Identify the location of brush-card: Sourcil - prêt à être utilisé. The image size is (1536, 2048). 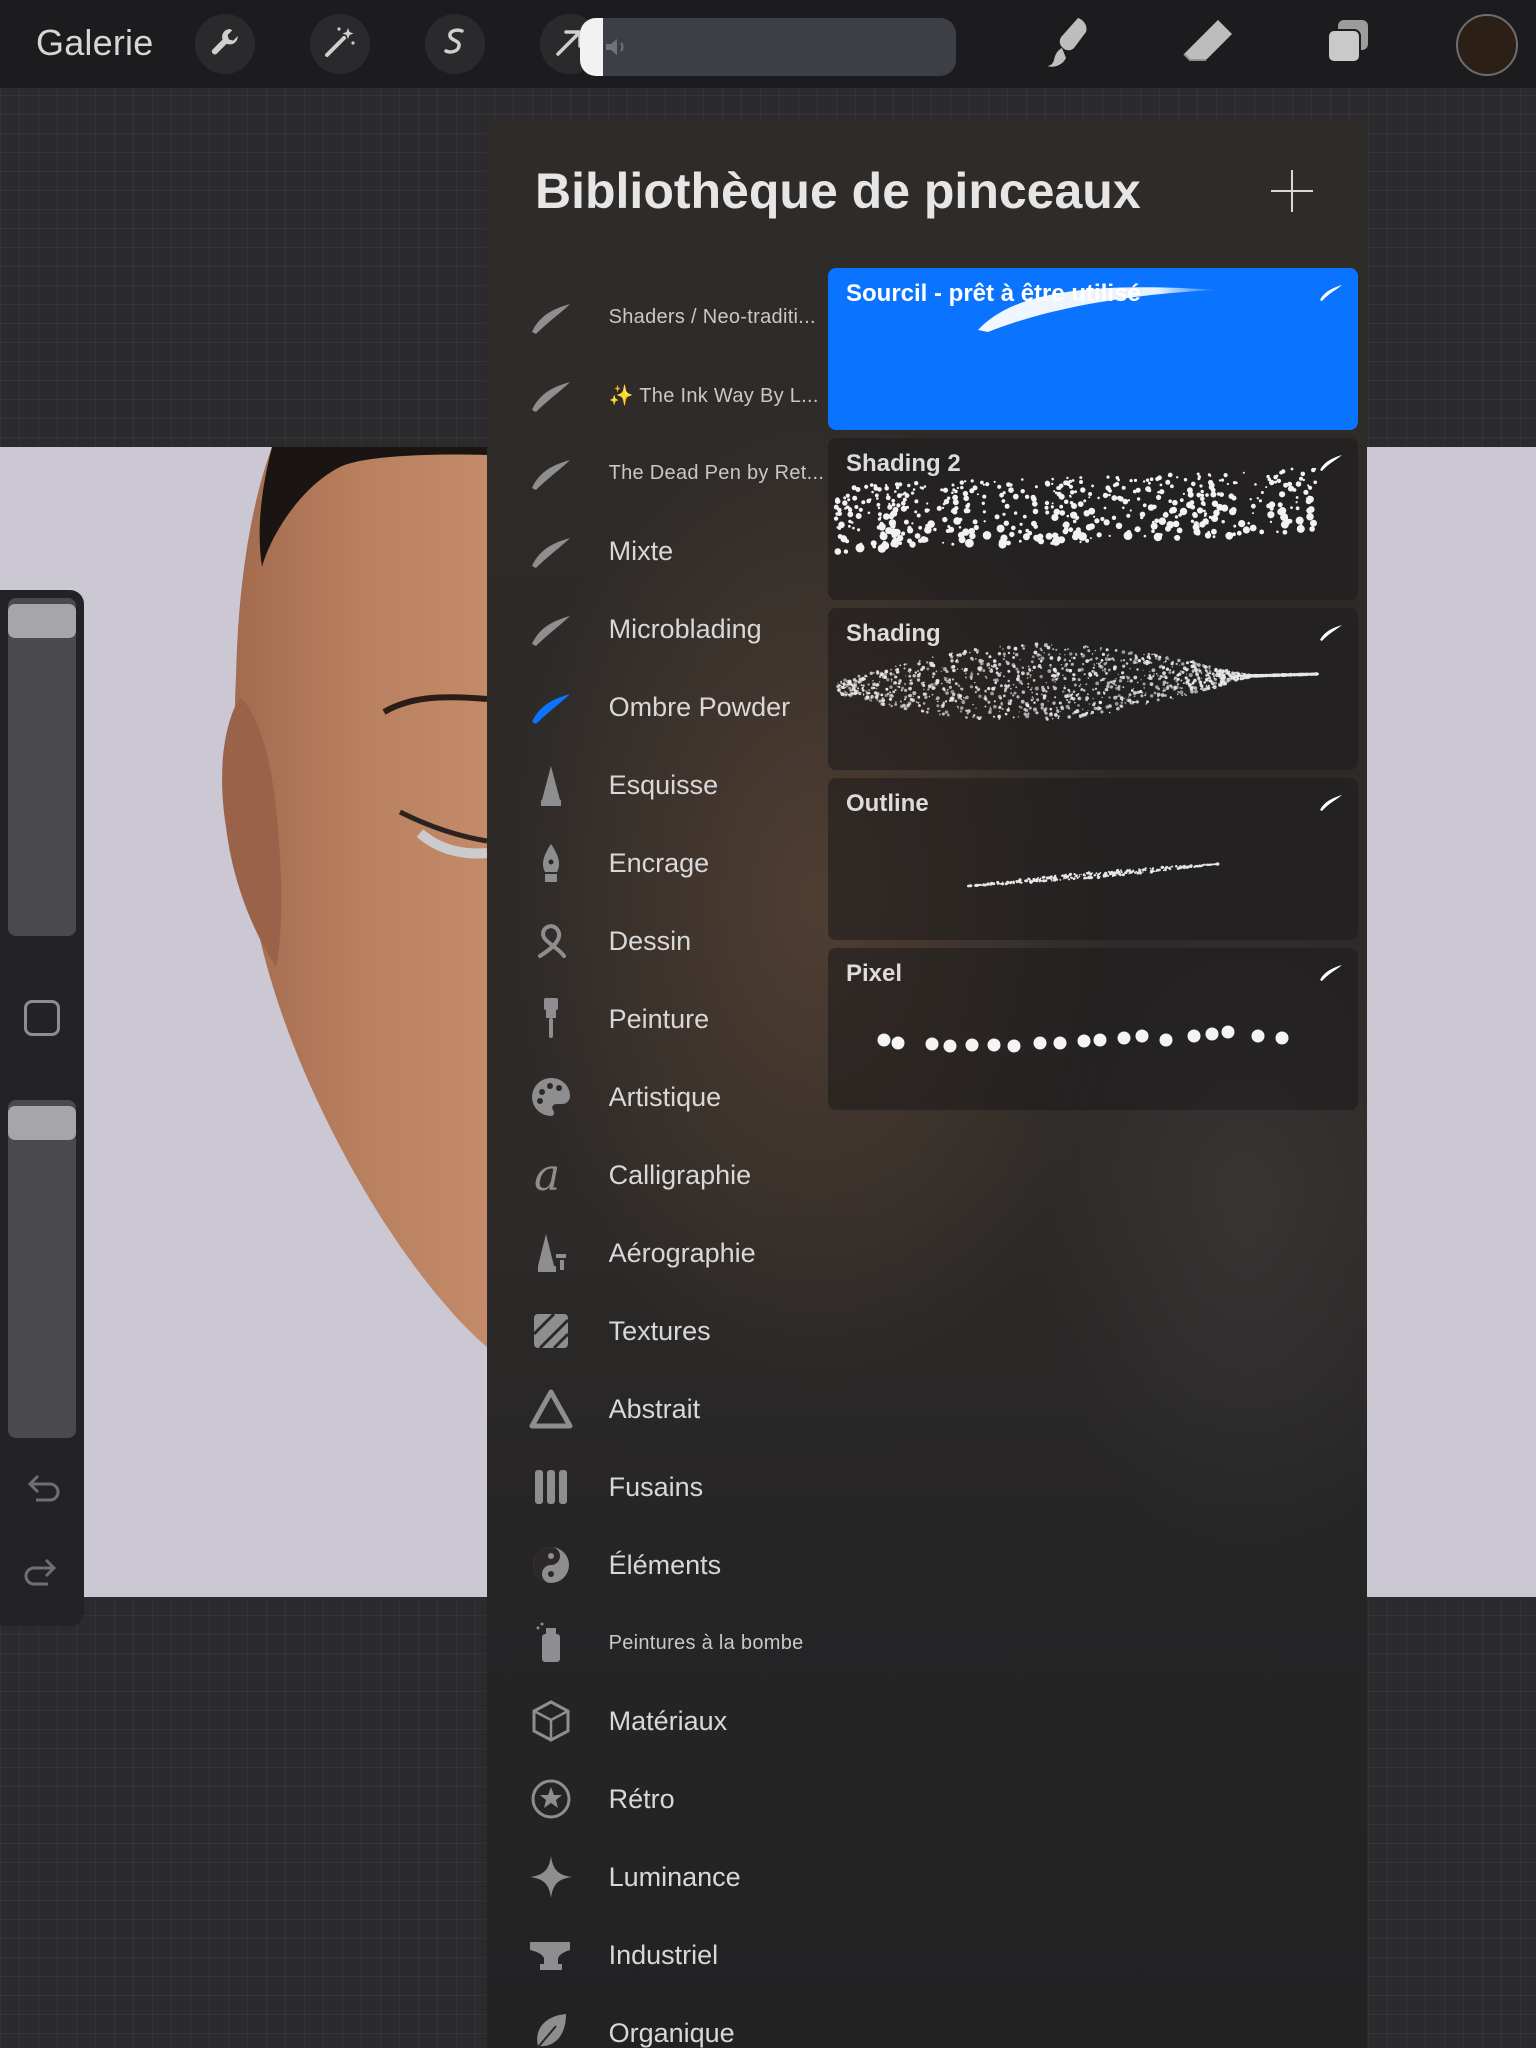
(1093, 349).